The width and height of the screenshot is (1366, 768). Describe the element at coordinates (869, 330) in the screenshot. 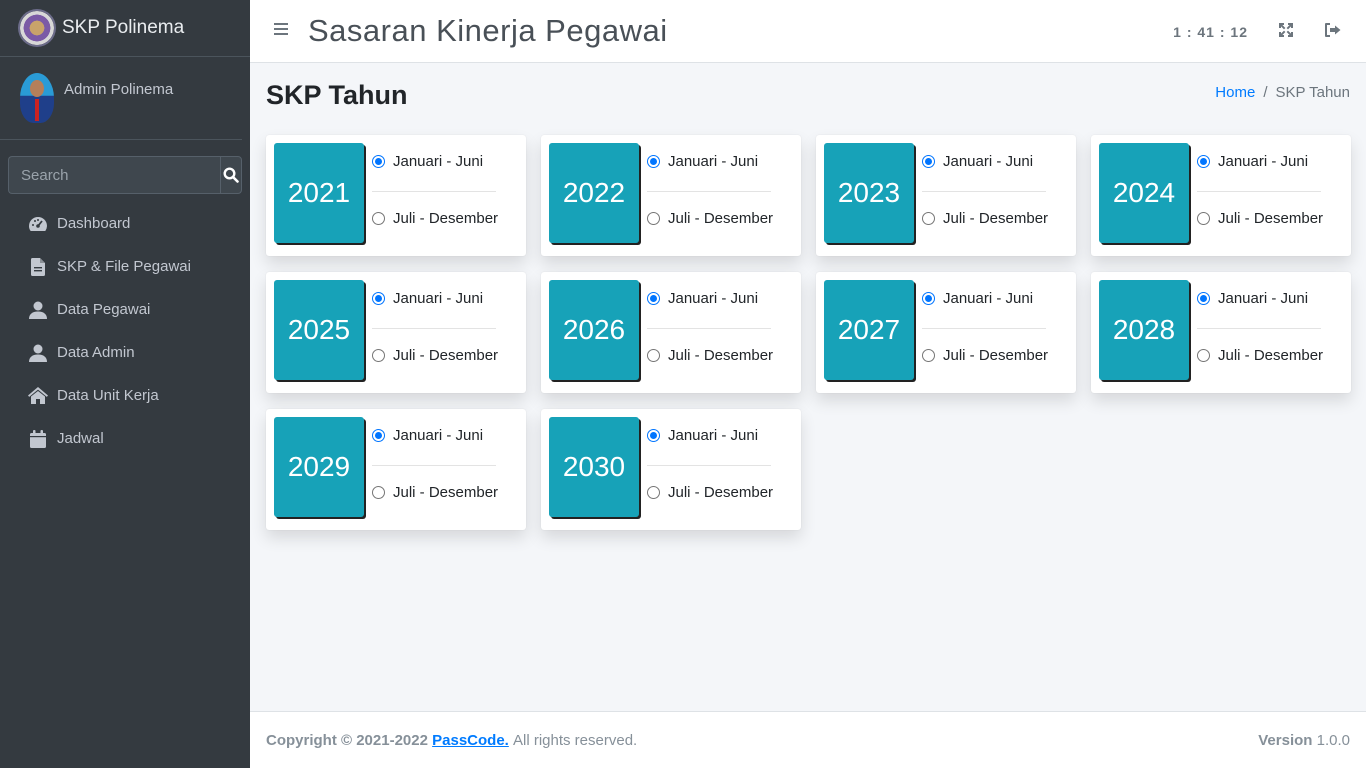

I see `year-box: 2027` at that location.